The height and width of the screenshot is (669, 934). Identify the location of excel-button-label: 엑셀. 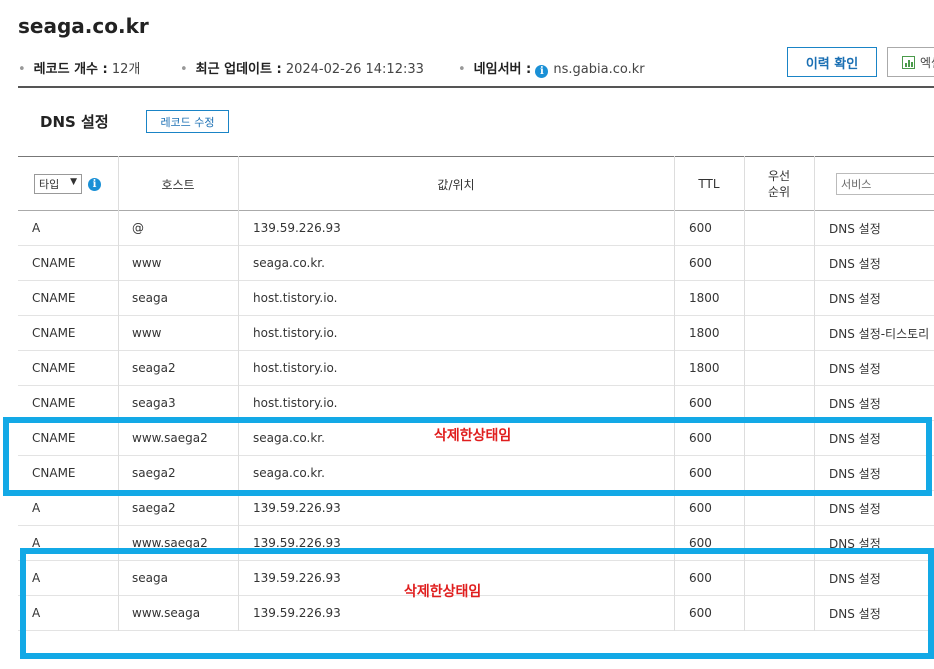
(927, 62).